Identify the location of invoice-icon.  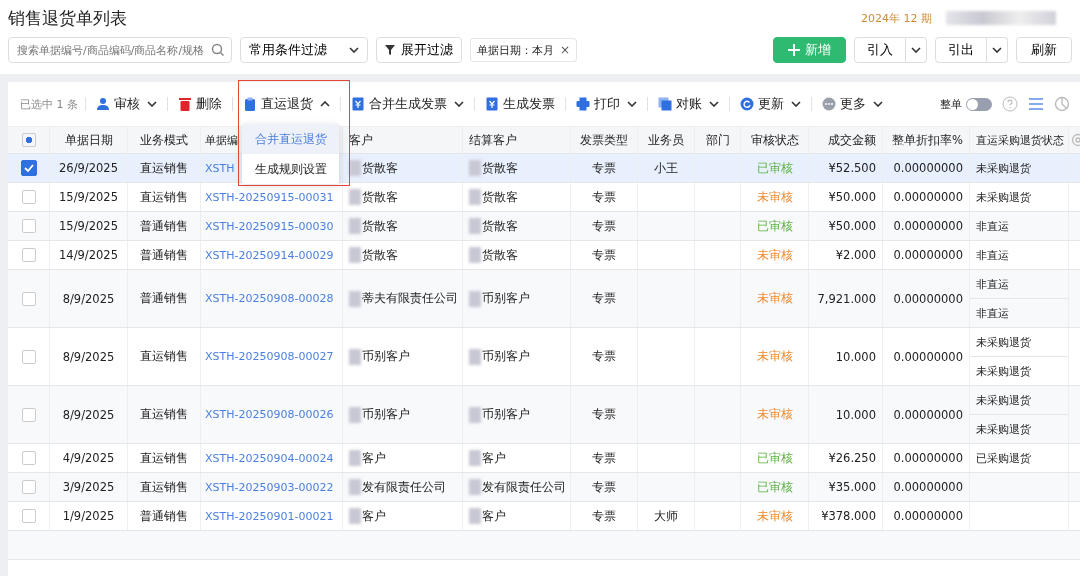
(492, 104).